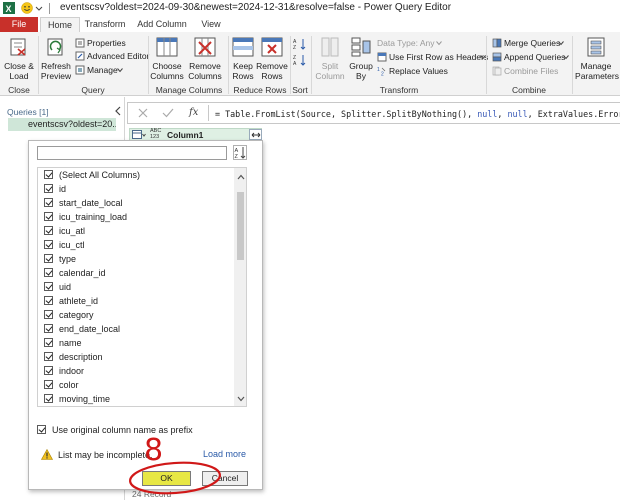 The image size is (620, 500). I want to click on cancel-formula-icon, so click(143, 113).